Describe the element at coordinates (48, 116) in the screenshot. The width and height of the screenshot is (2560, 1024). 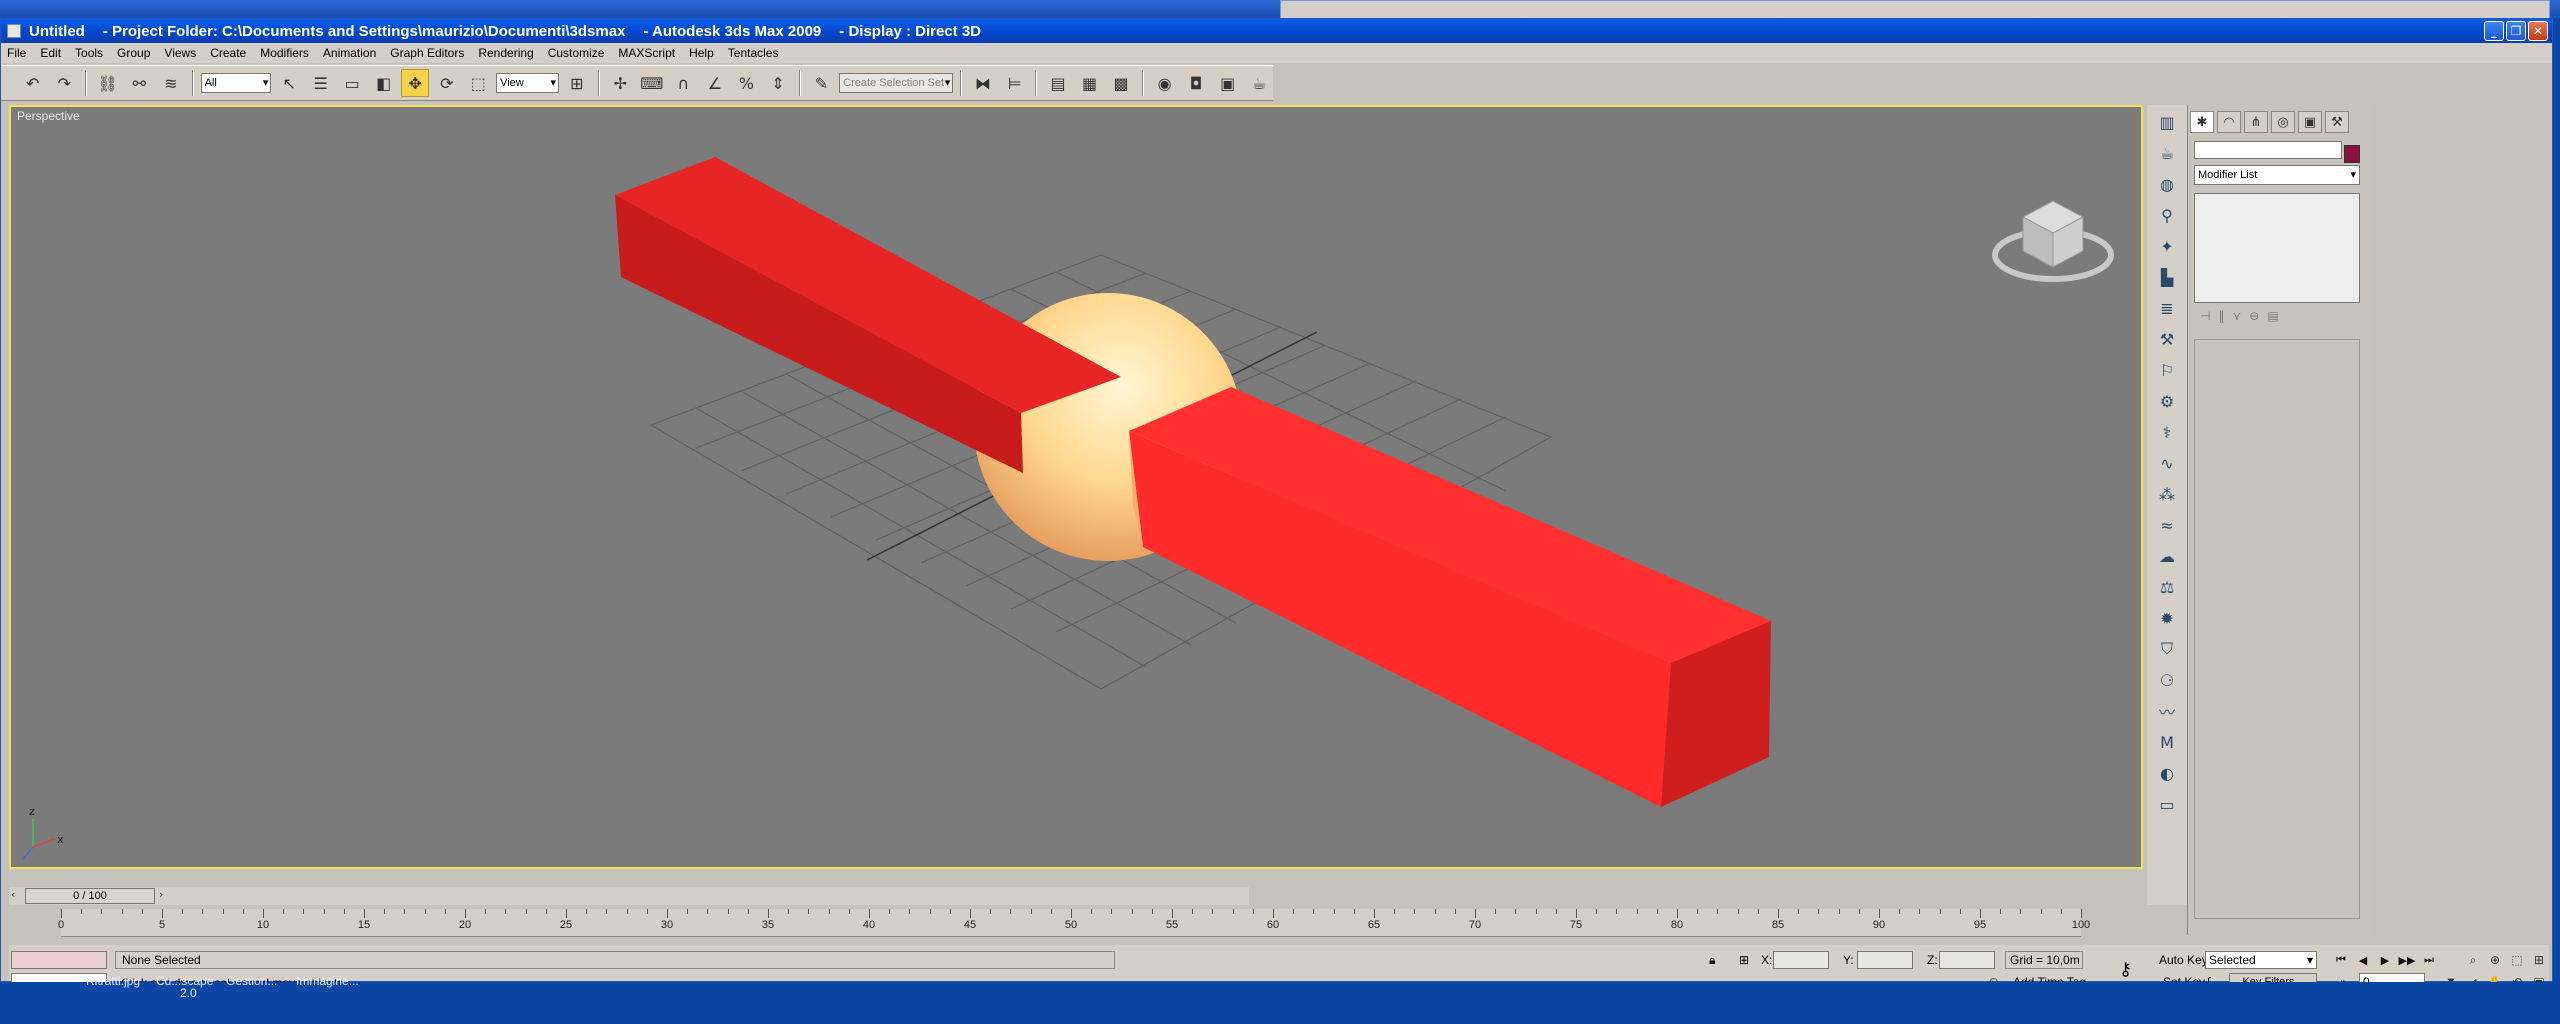
I see `viewport-label: Perspective` at that location.